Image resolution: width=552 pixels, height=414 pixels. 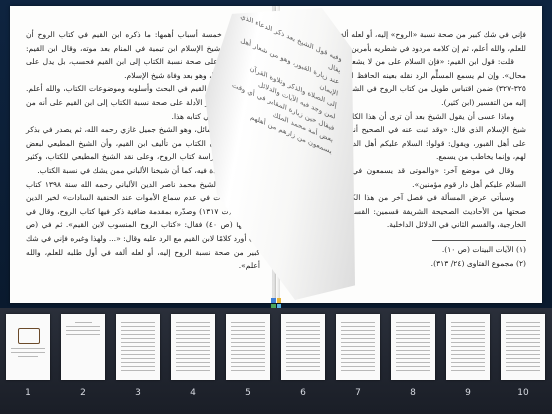 What do you see at coordinates (138, 393) in the screenshot?
I see `thumbnail-label: 3` at bounding box center [138, 393].